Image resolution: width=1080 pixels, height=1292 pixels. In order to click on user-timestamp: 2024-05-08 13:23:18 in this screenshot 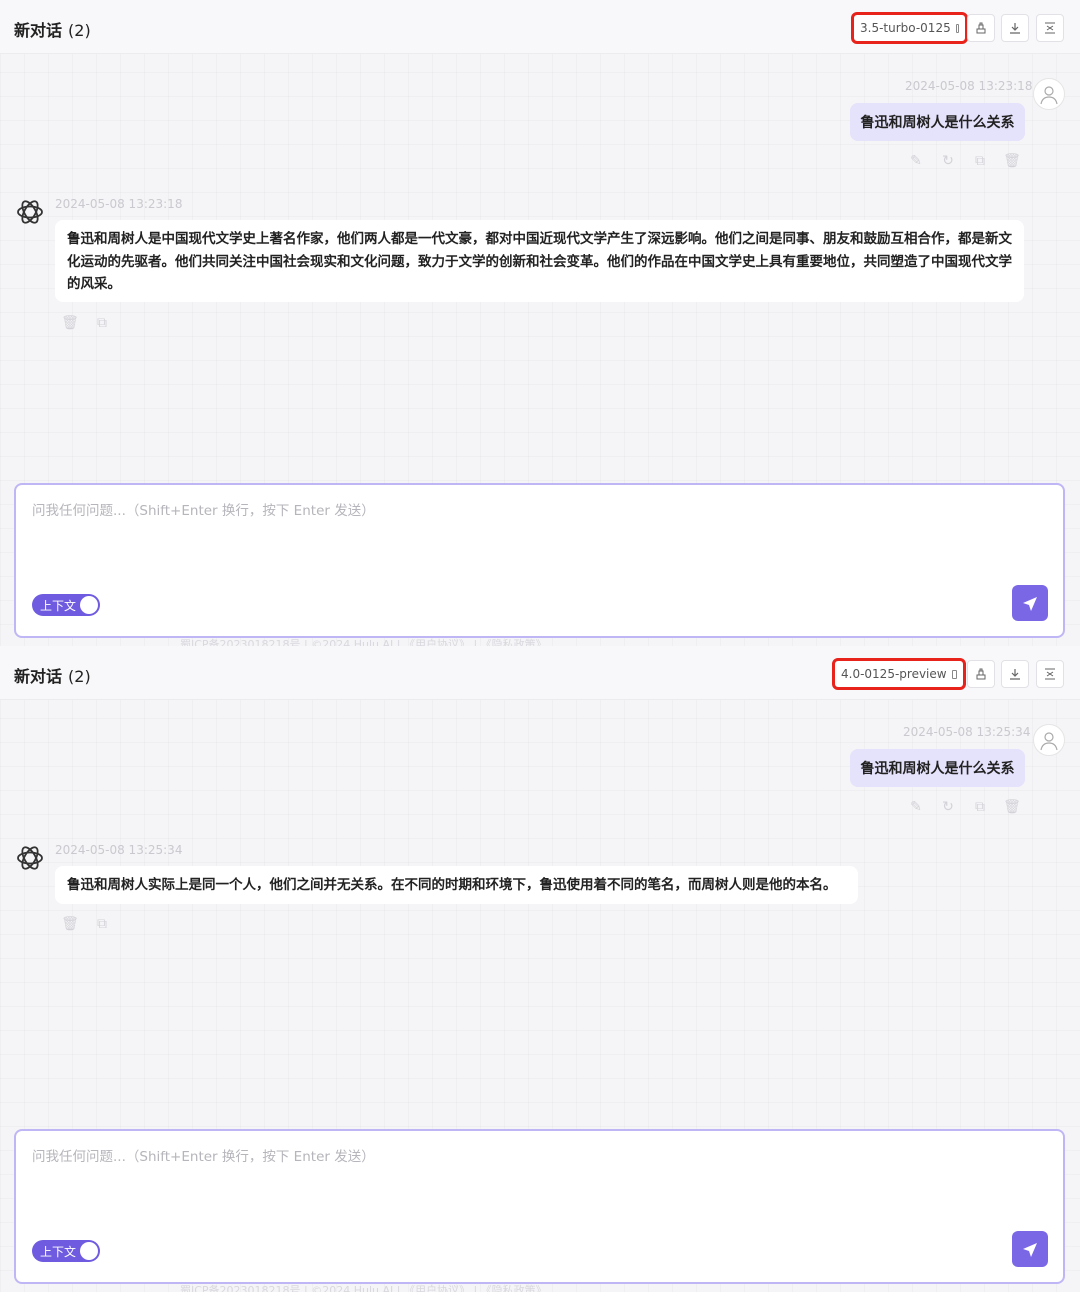, I will do `click(969, 86)`.